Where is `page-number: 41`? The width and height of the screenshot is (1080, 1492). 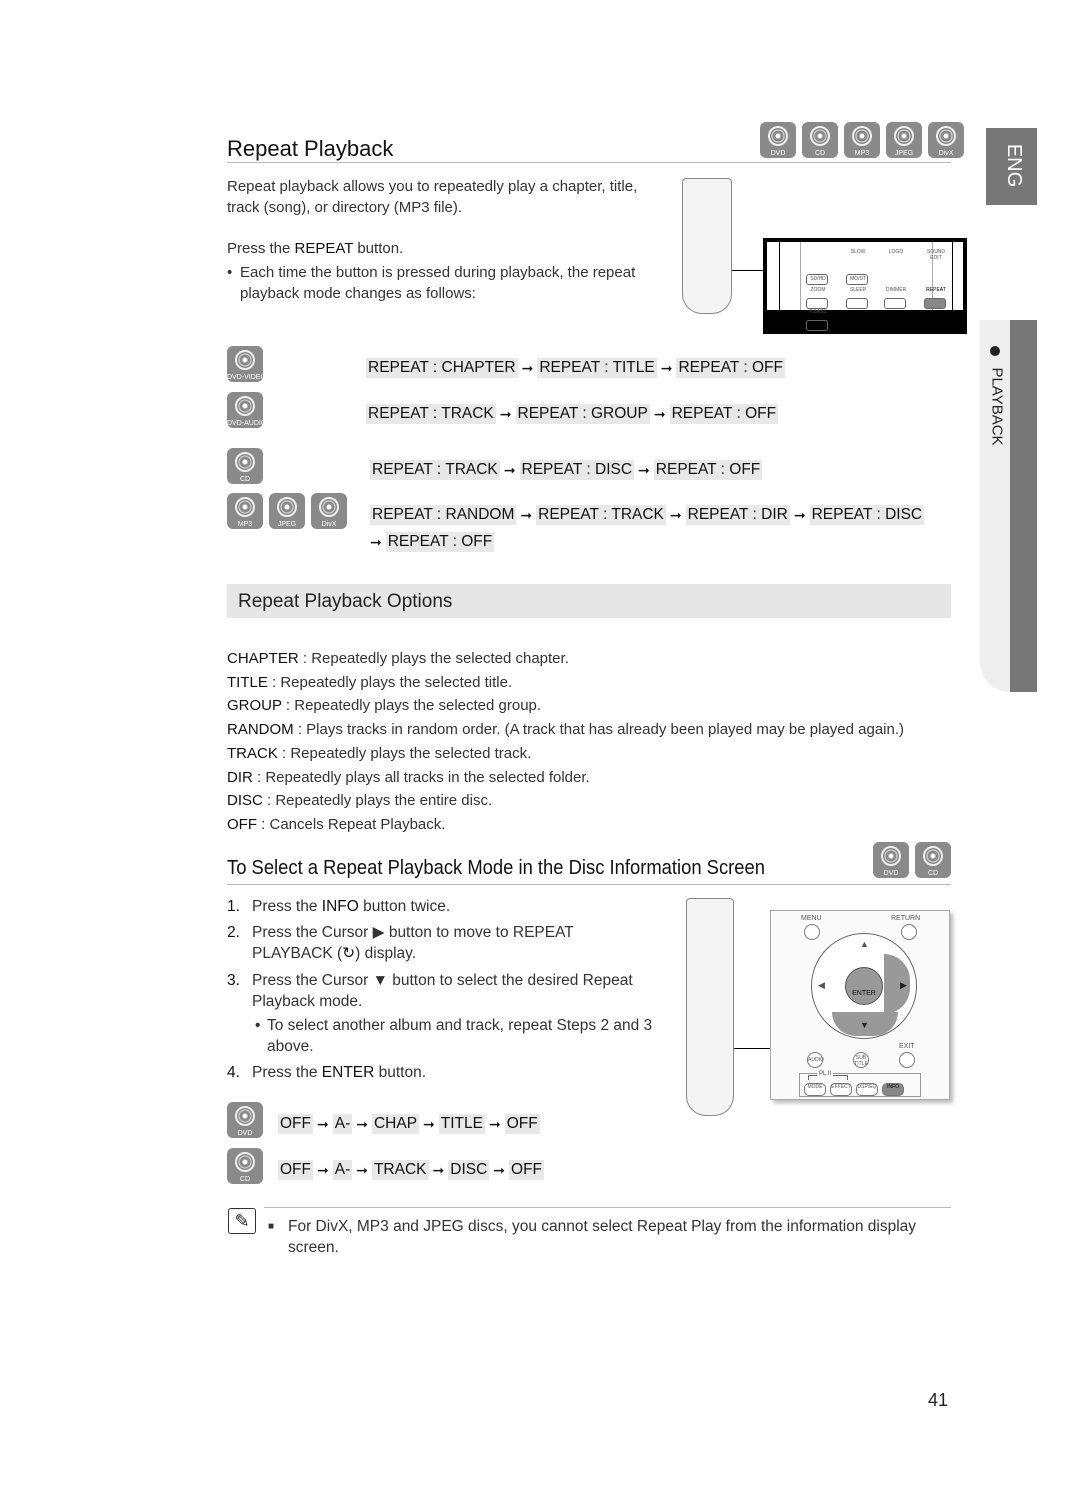
page-number: 41 is located at coordinates (938, 1400).